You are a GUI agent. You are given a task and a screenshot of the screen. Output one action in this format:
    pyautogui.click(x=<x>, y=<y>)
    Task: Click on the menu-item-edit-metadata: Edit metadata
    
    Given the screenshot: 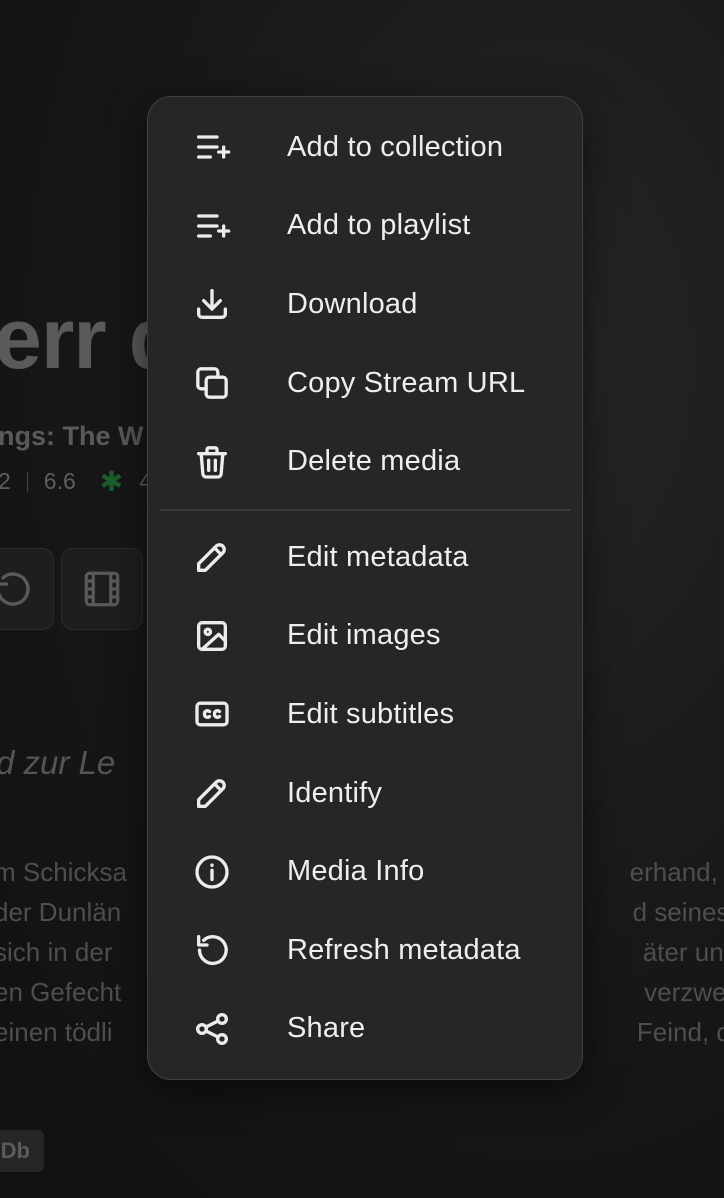 What is the action you would take?
    pyautogui.click(x=365, y=557)
    